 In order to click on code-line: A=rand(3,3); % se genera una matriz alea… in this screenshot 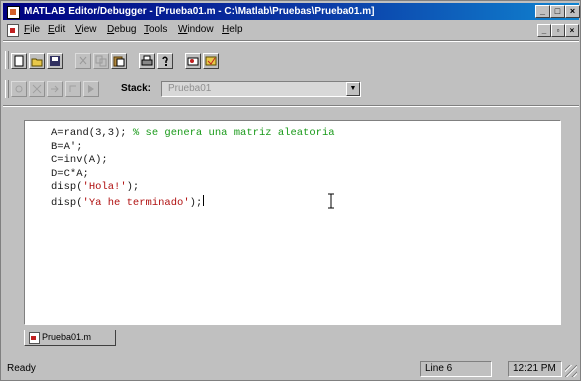, I will do `click(193, 134)`.